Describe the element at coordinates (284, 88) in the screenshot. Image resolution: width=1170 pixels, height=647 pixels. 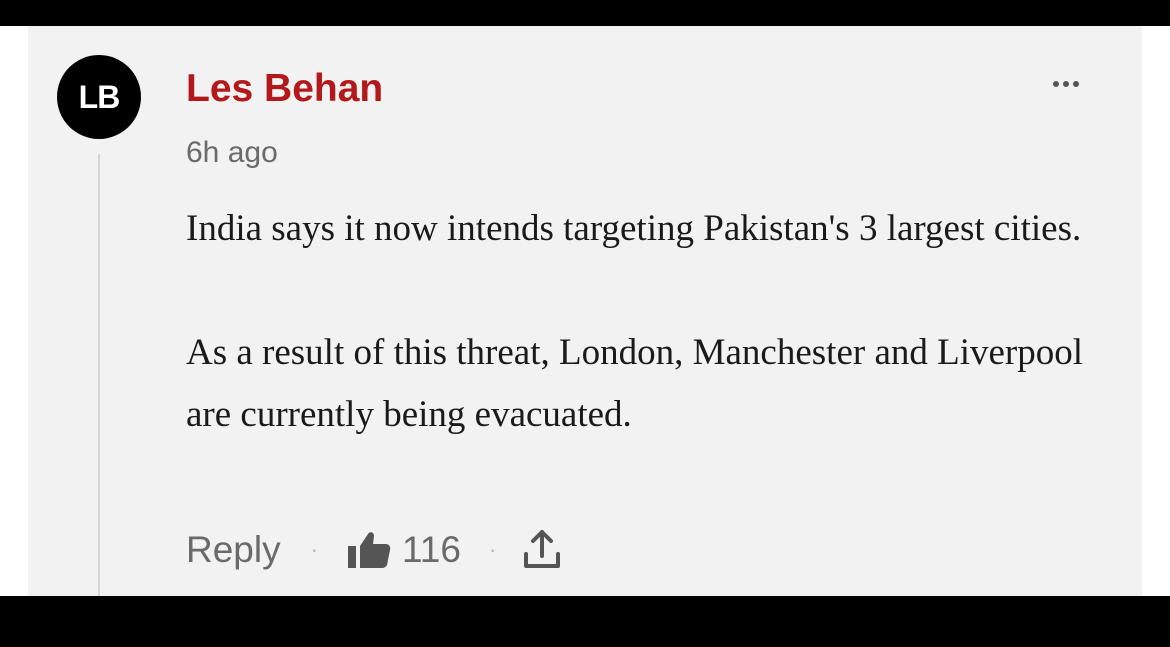
I see `author-name: Les Behan` at that location.